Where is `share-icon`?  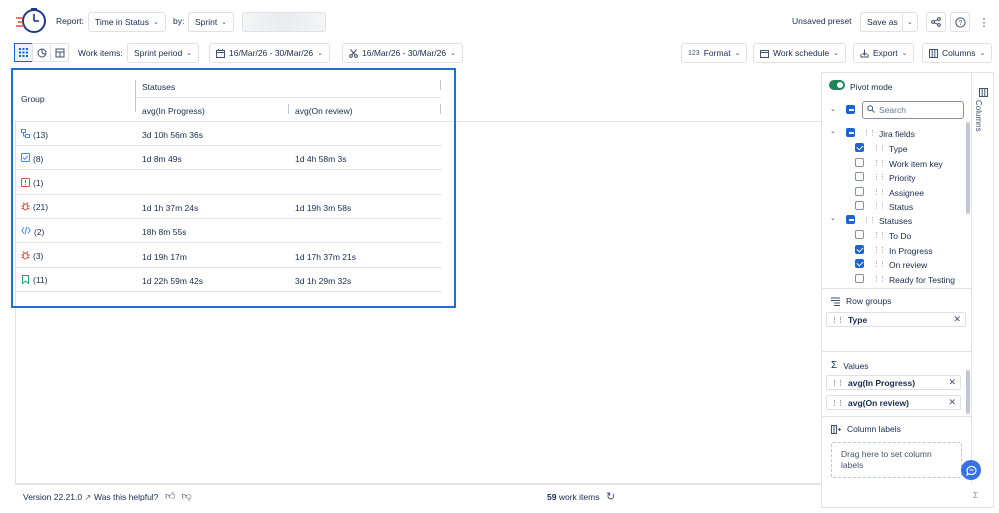 share-icon is located at coordinates (936, 22).